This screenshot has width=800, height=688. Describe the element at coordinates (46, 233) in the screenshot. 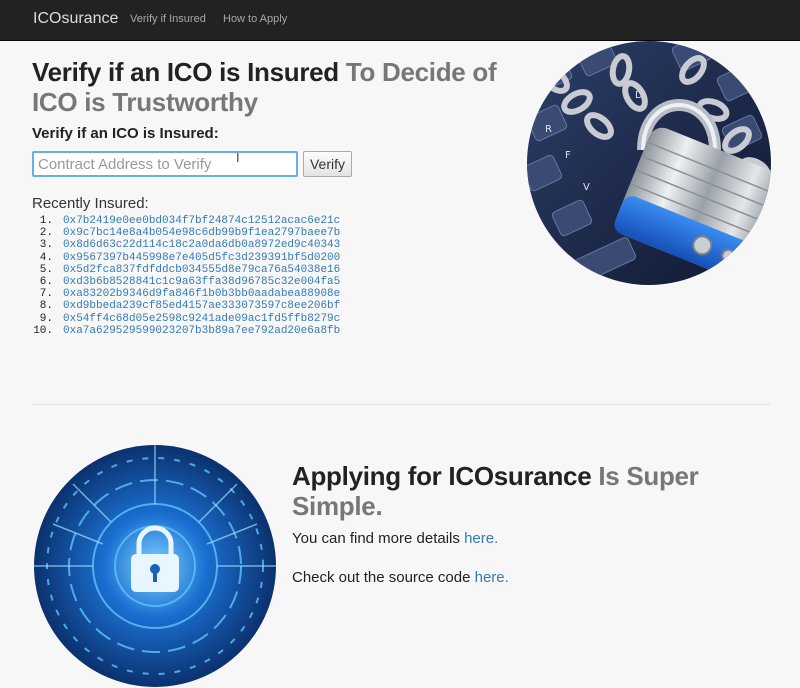

I see `list-item-number: 2.` at that location.